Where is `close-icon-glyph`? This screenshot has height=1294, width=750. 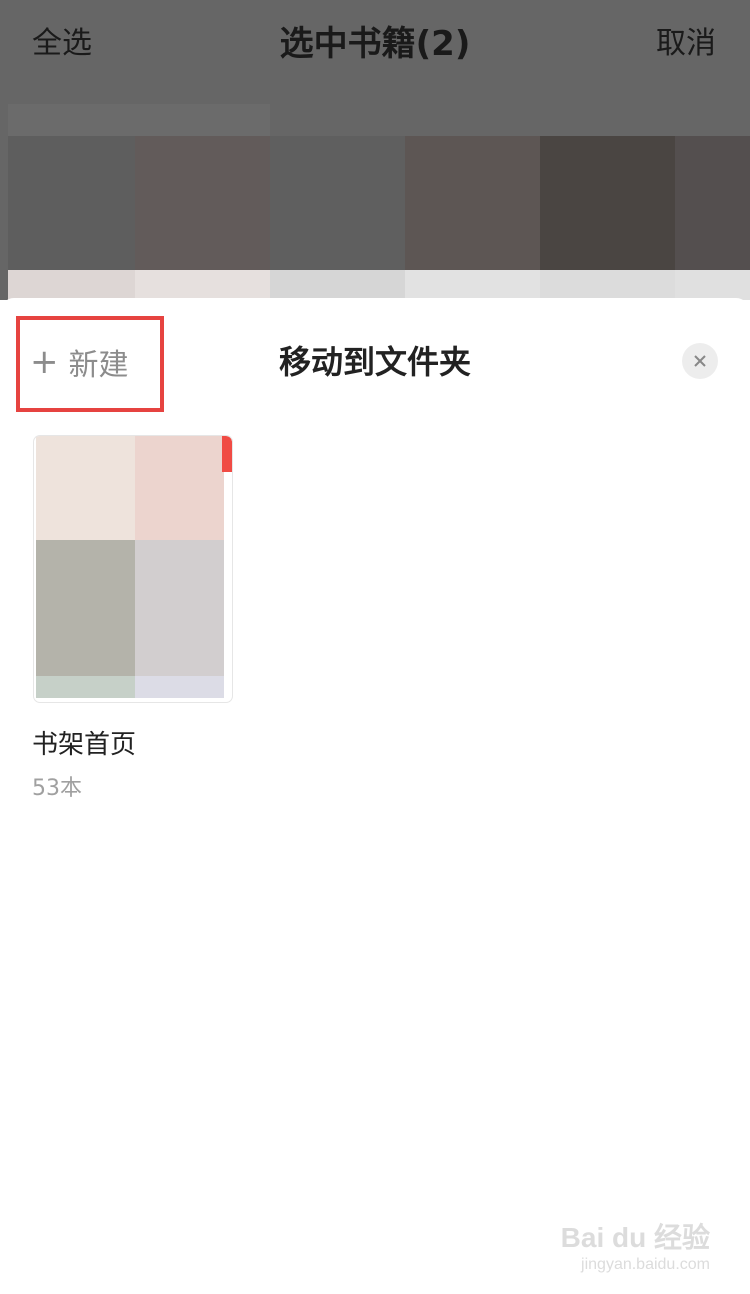
close-icon-glyph is located at coordinates (700, 361).